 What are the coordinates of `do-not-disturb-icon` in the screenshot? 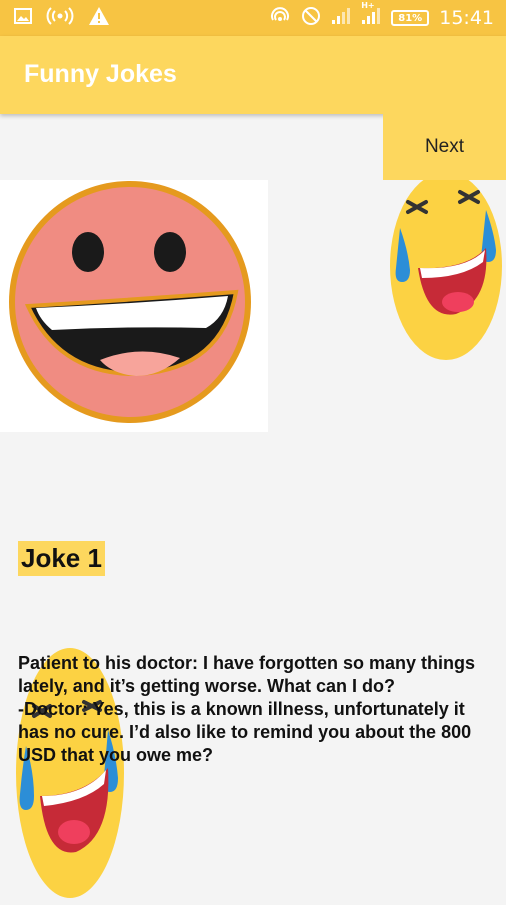 It's located at (311, 18).